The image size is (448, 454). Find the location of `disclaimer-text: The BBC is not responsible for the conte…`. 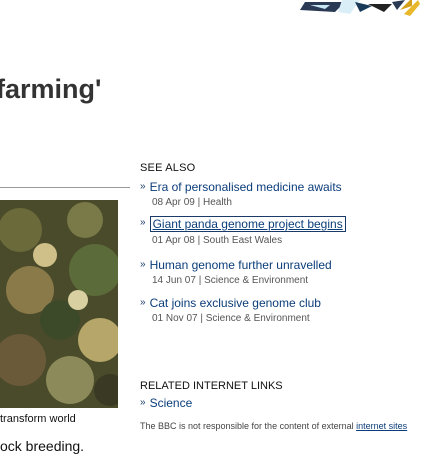

disclaimer-text: The BBC is not responsible for the conte… is located at coordinates (248, 426).